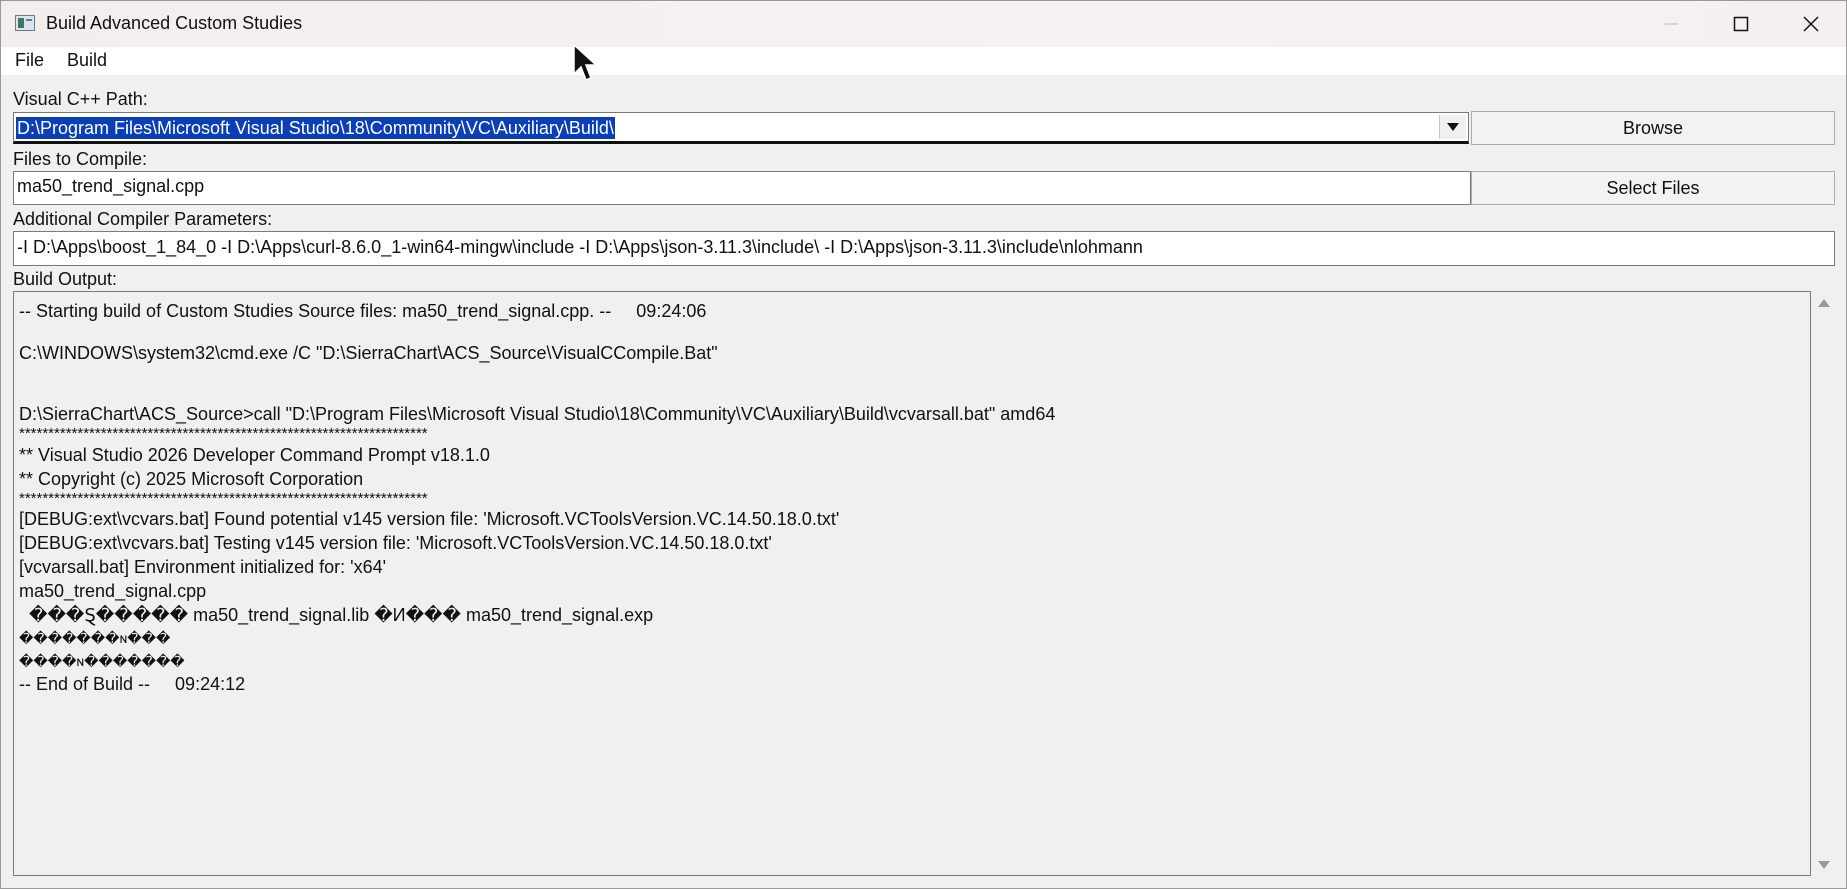 The image size is (1847, 889). Describe the element at coordinates (923, 61) in the screenshot. I see `menu-bar: File Build` at that location.